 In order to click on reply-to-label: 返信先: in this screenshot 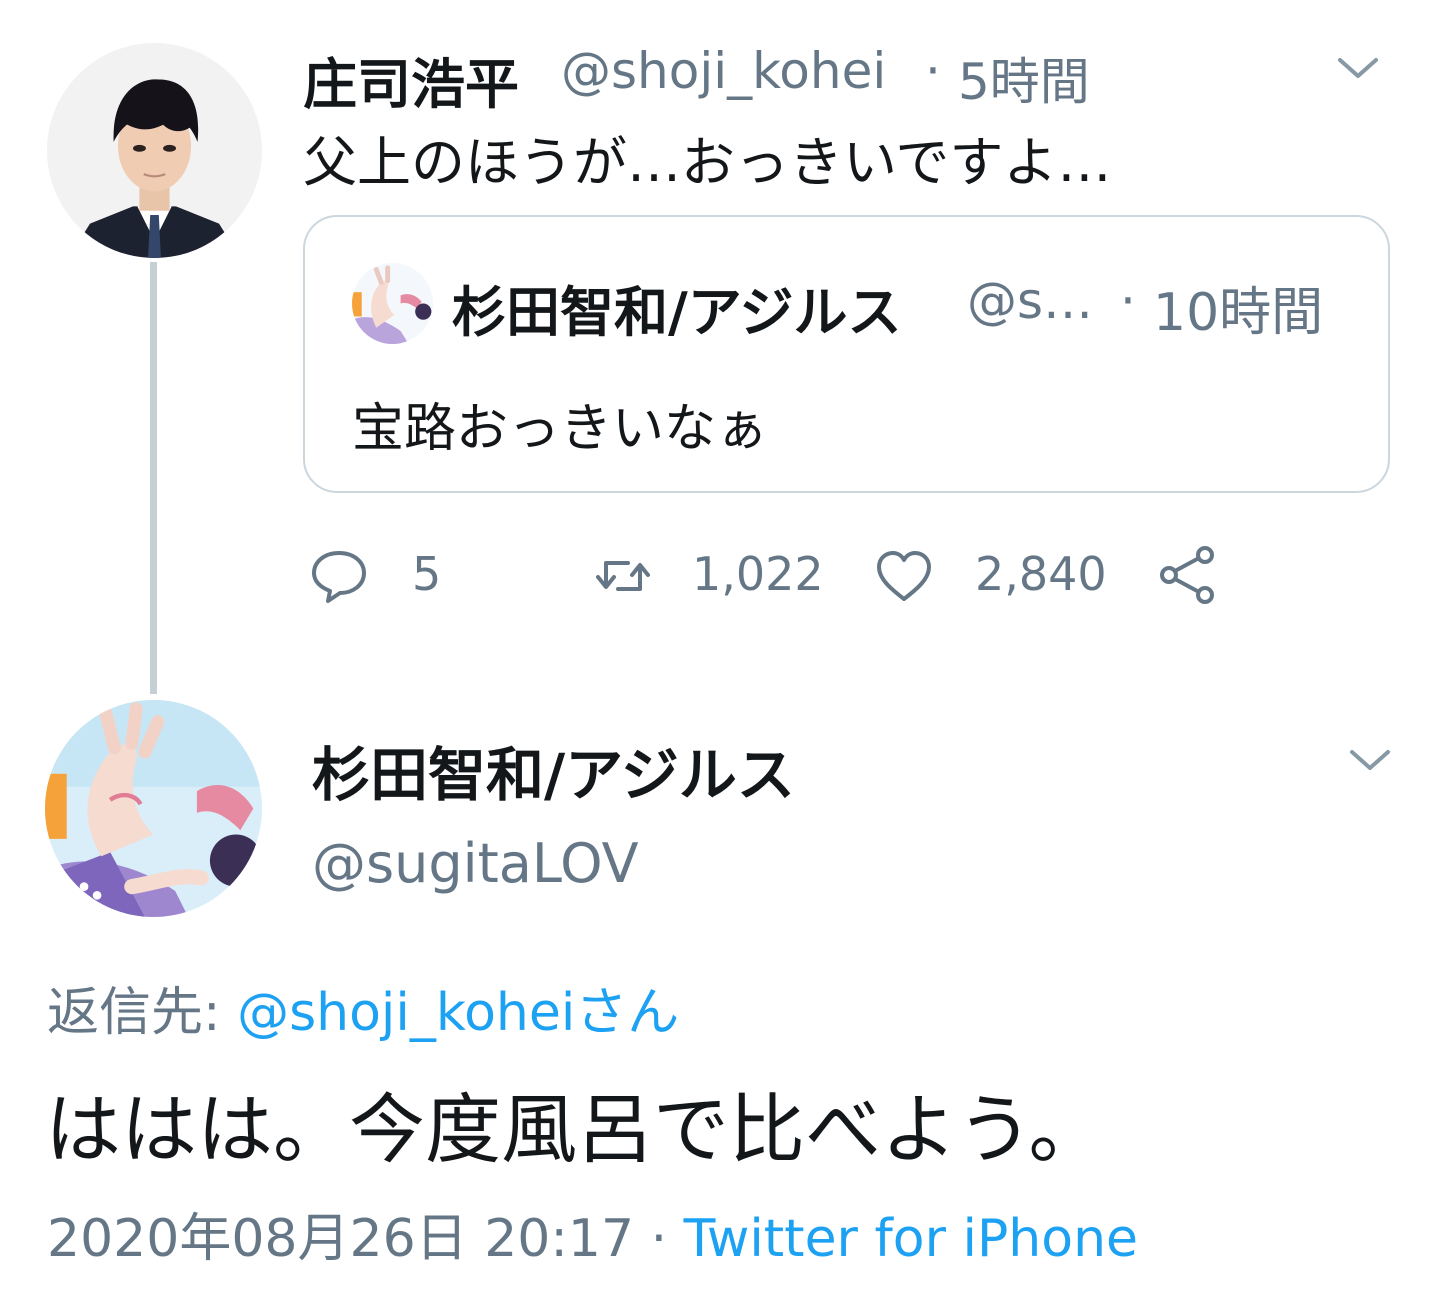, I will do `click(142, 1013)`.